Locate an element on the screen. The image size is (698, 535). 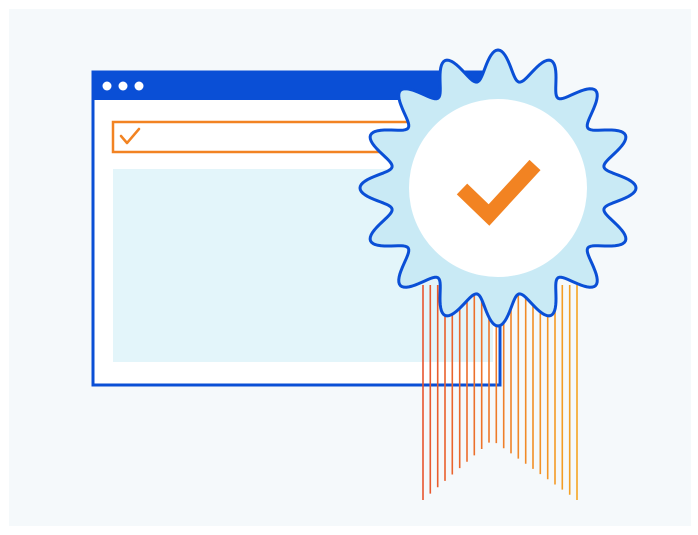
address-bar is located at coordinates (263, 137).